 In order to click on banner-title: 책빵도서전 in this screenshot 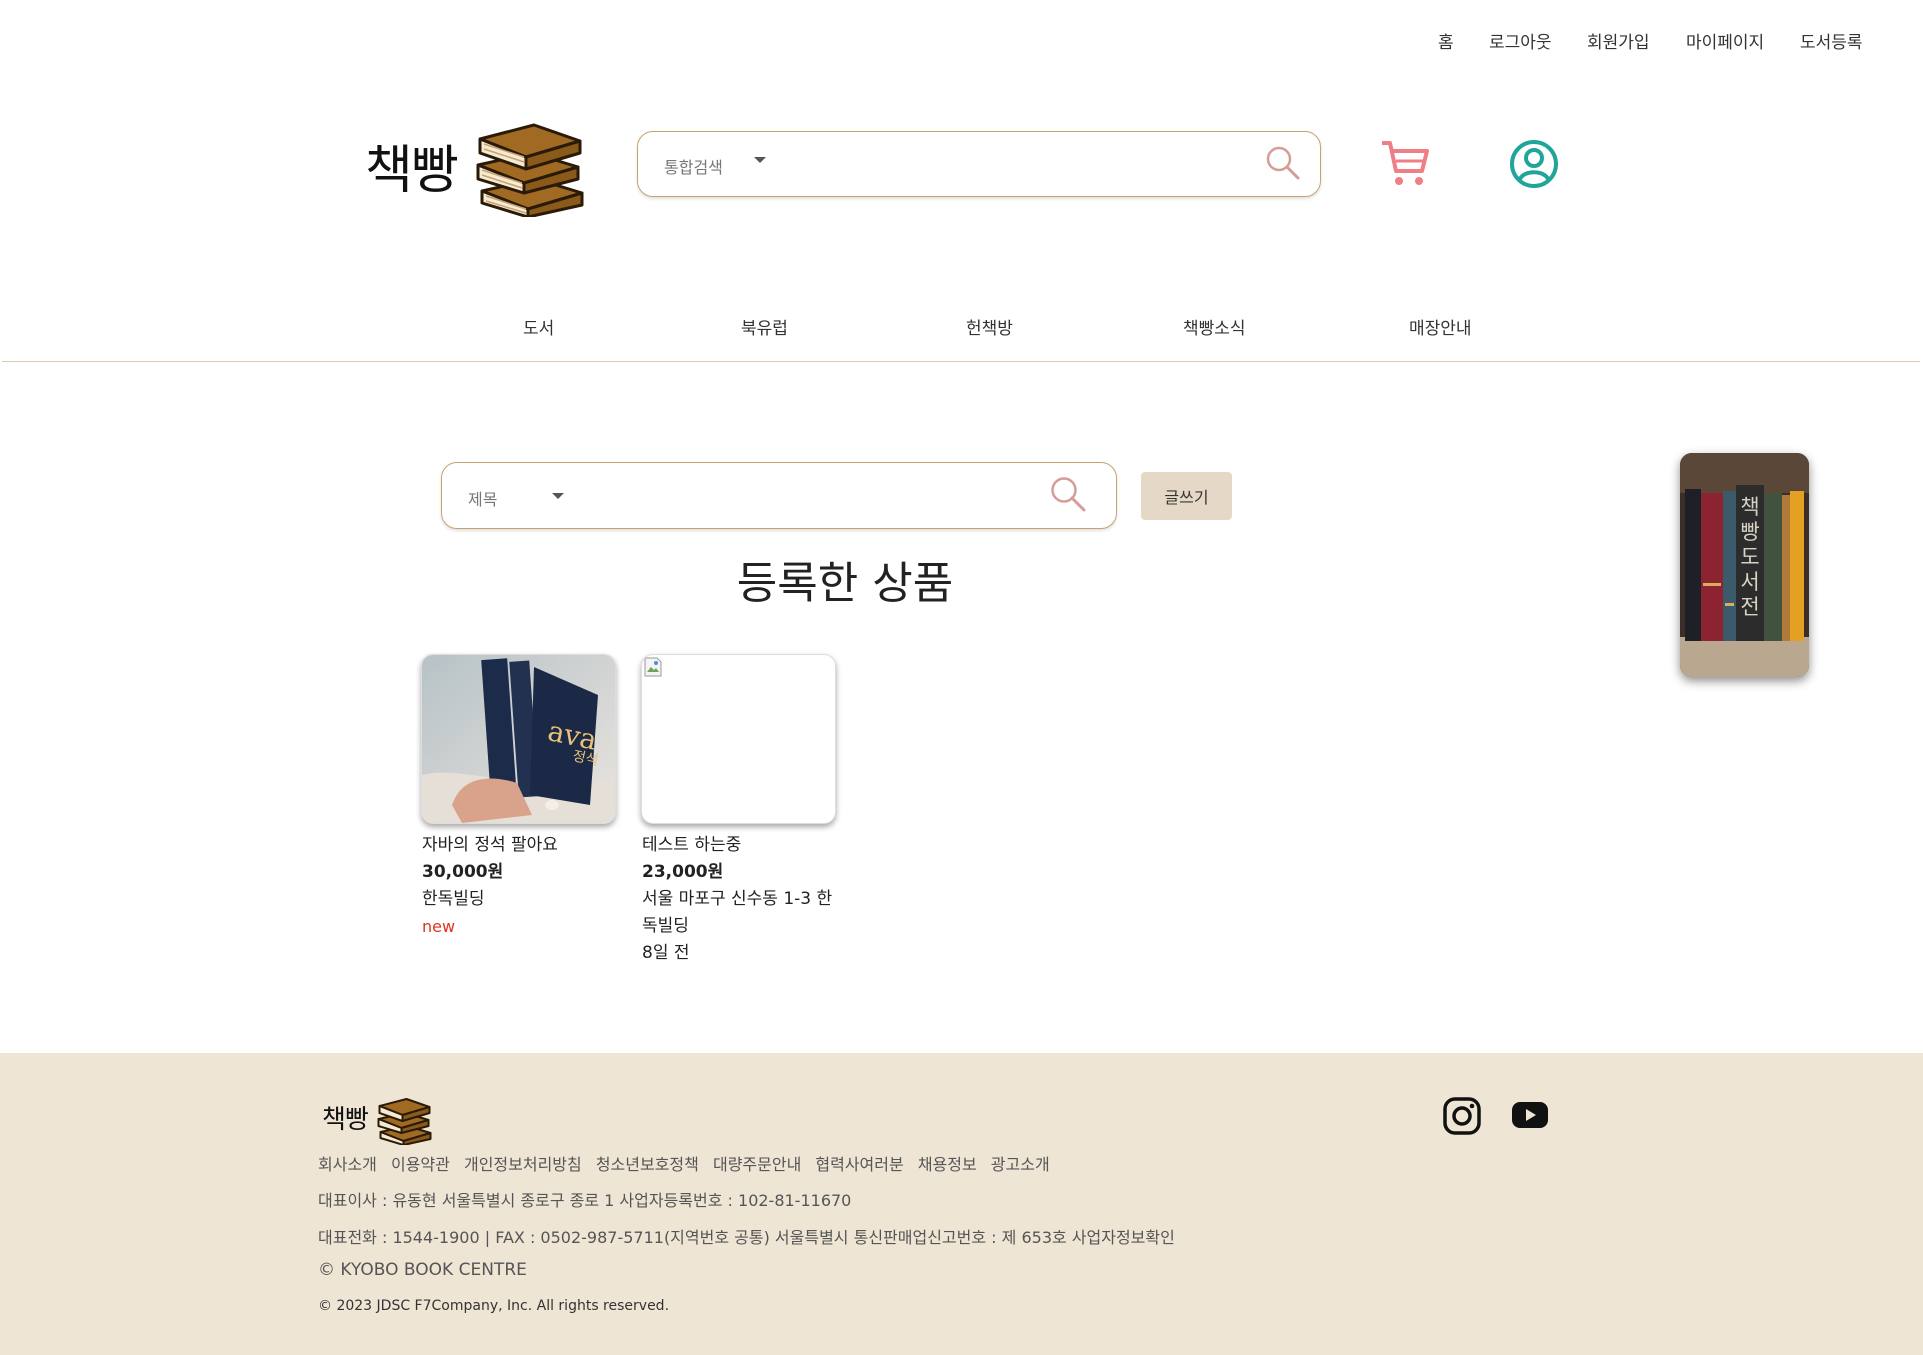, I will do `click(1750, 557)`.